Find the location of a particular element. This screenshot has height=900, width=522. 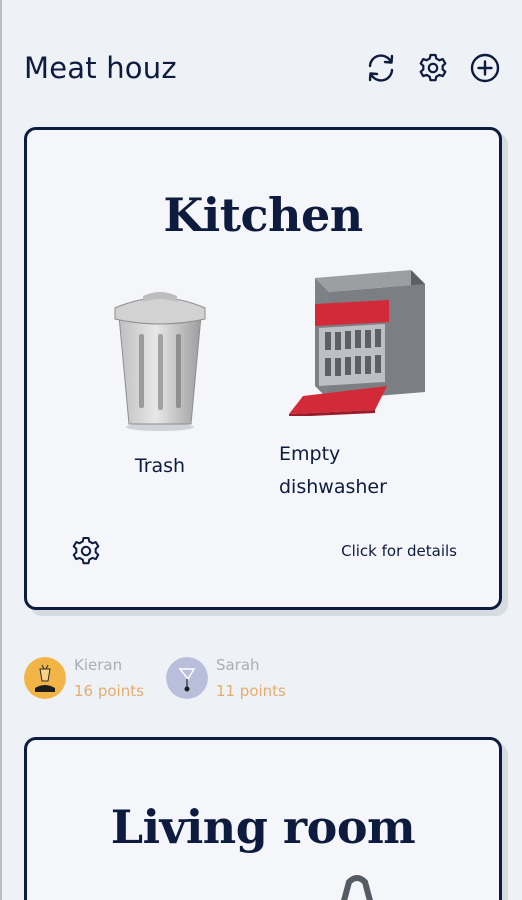

player-name: Sarah is located at coordinates (237, 665).